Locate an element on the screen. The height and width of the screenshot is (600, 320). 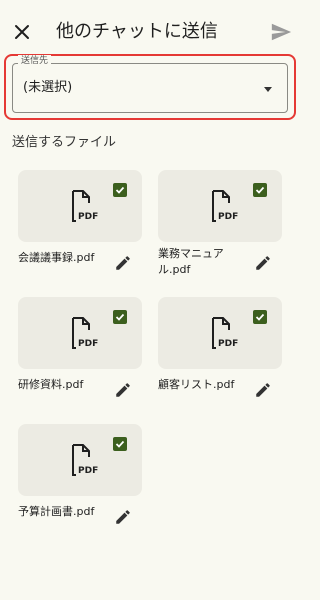
send-icon is located at coordinates (281, 32).